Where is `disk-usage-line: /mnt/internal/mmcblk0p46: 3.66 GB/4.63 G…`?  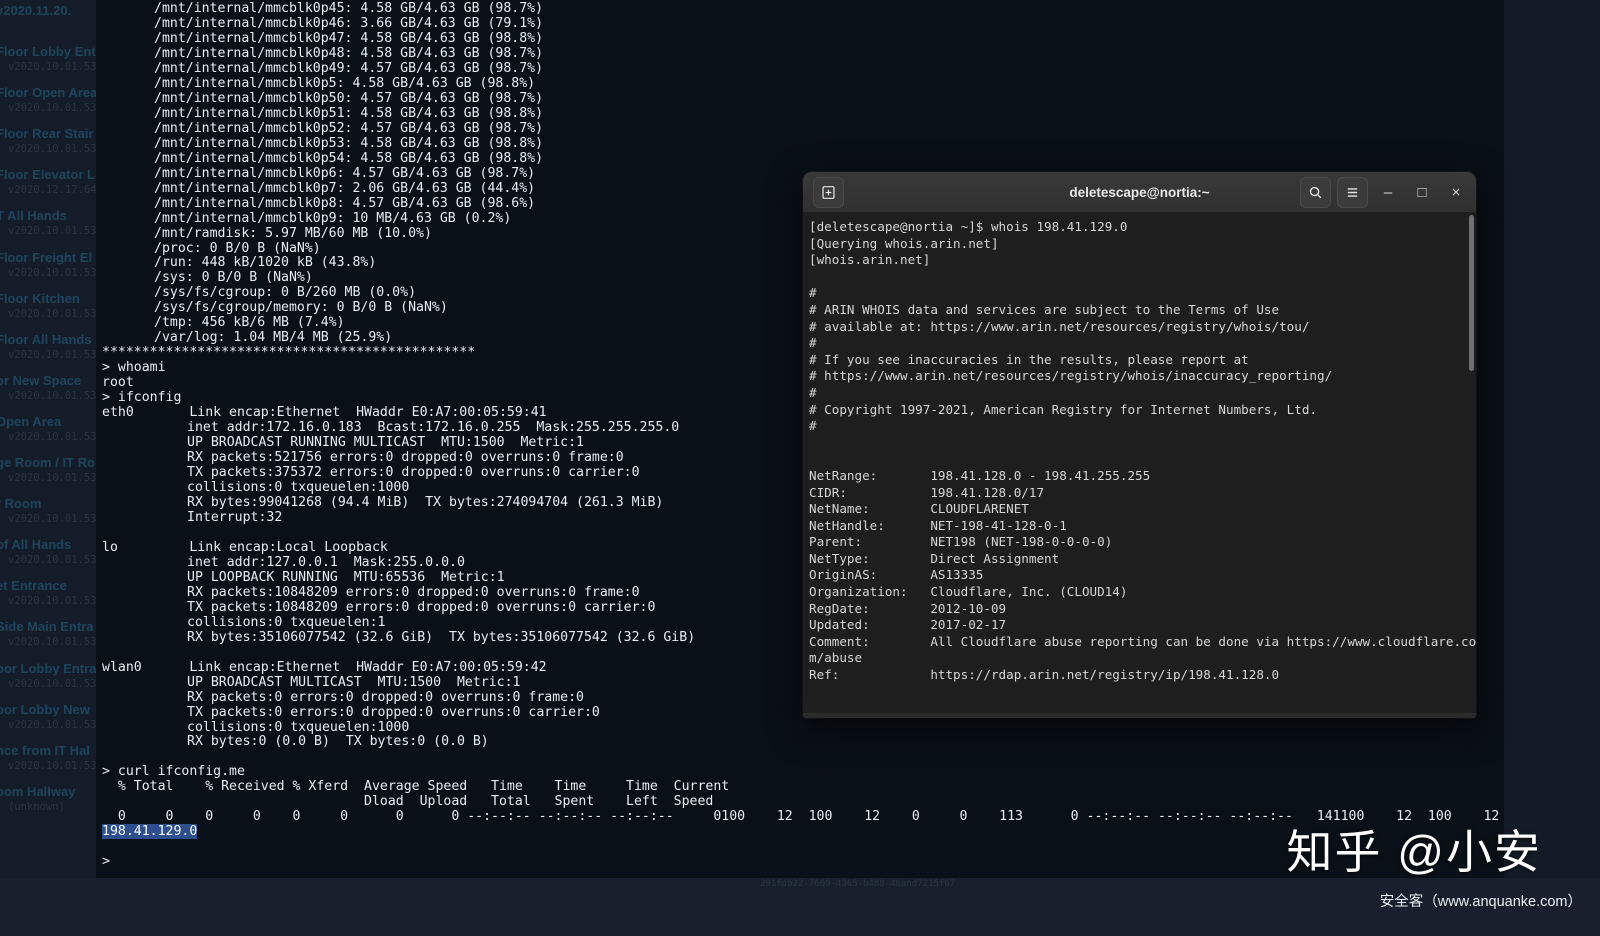
disk-usage-line: /mnt/internal/mmcblk0p46: 3.66 GB/4.63 G… is located at coordinates (349, 23).